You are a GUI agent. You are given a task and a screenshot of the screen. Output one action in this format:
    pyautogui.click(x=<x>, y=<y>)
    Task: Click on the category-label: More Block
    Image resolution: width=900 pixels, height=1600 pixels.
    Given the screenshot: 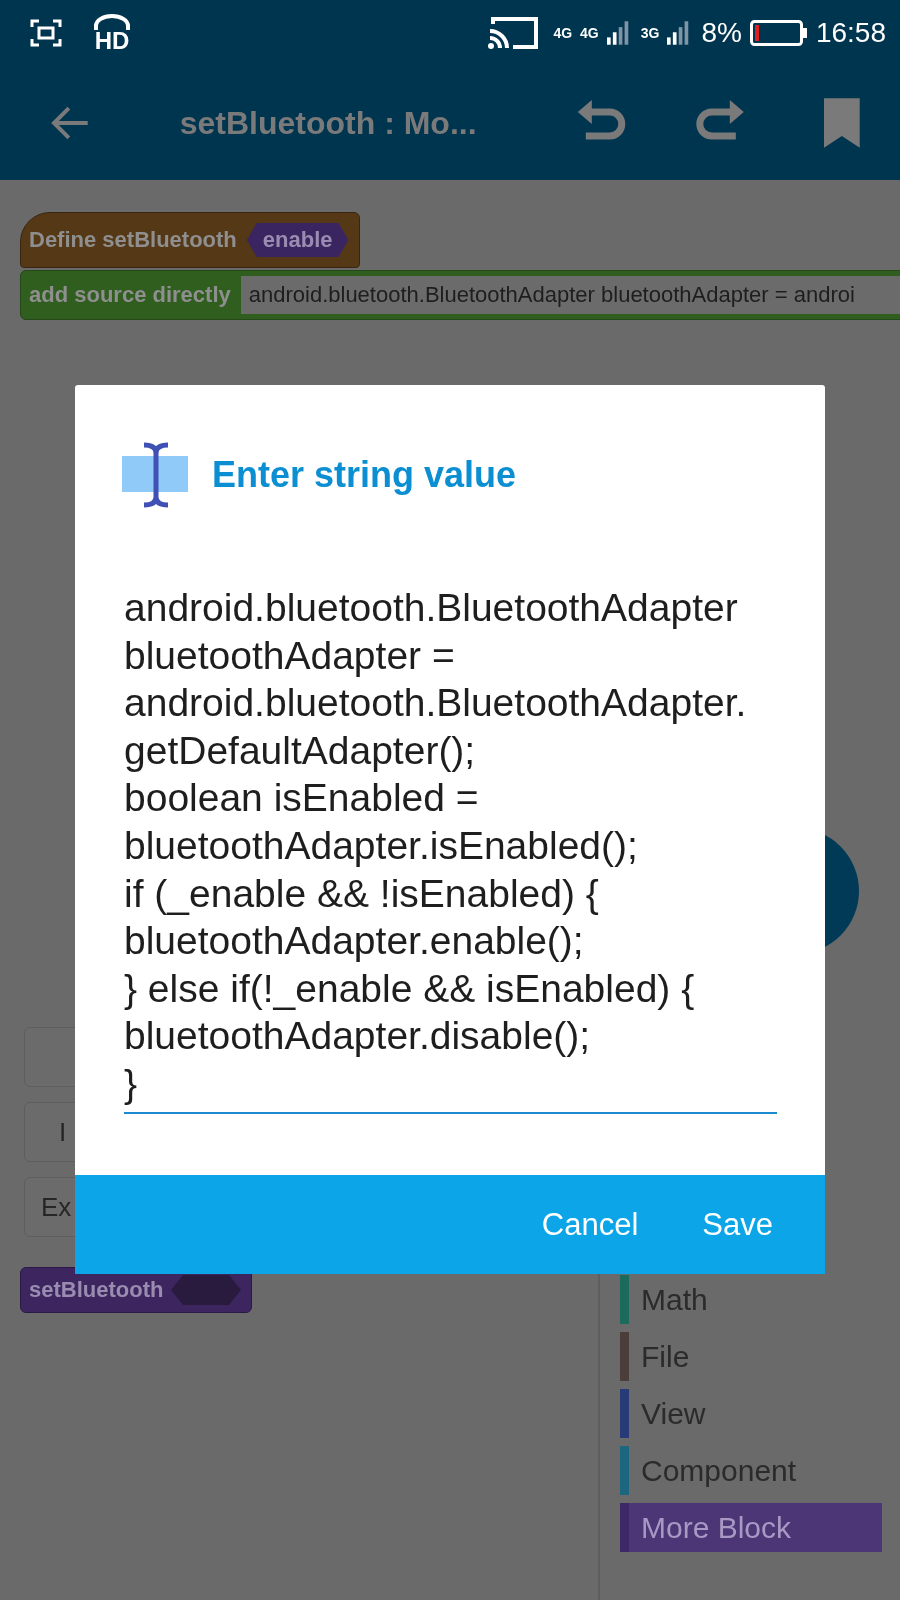 What is the action you would take?
    pyautogui.click(x=716, y=1527)
    